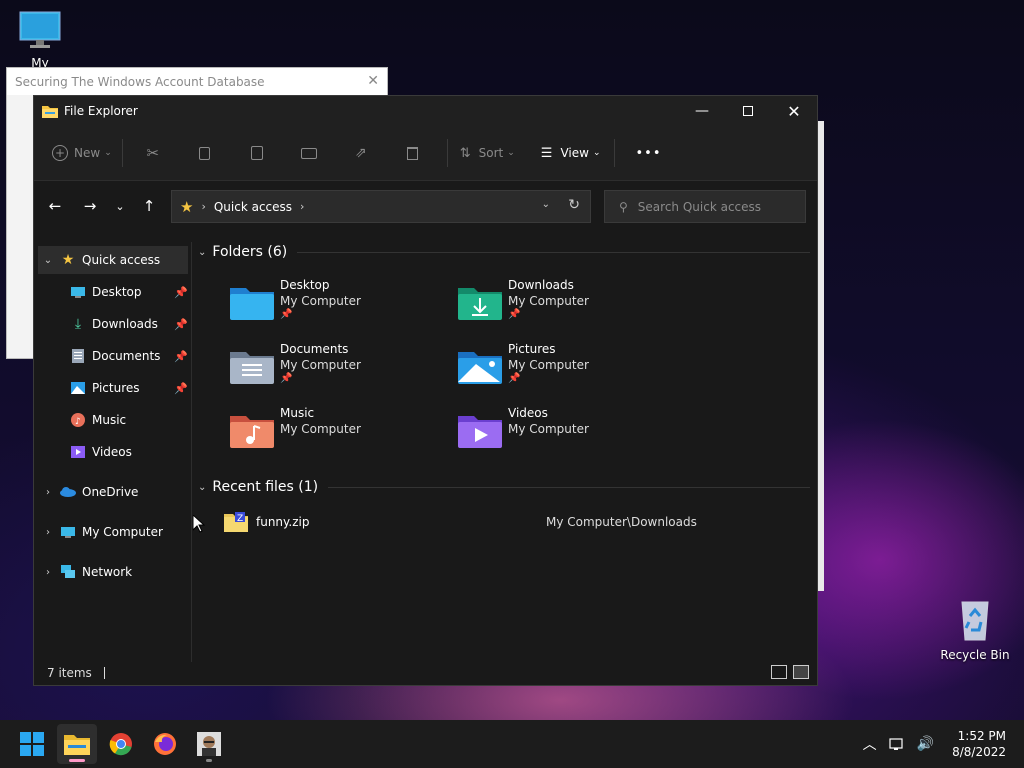 The width and height of the screenshot is (1024, 768). Describe the element at coordinates (623, 206) in the screenshot. I see `search-icon: ⚲` at that location.